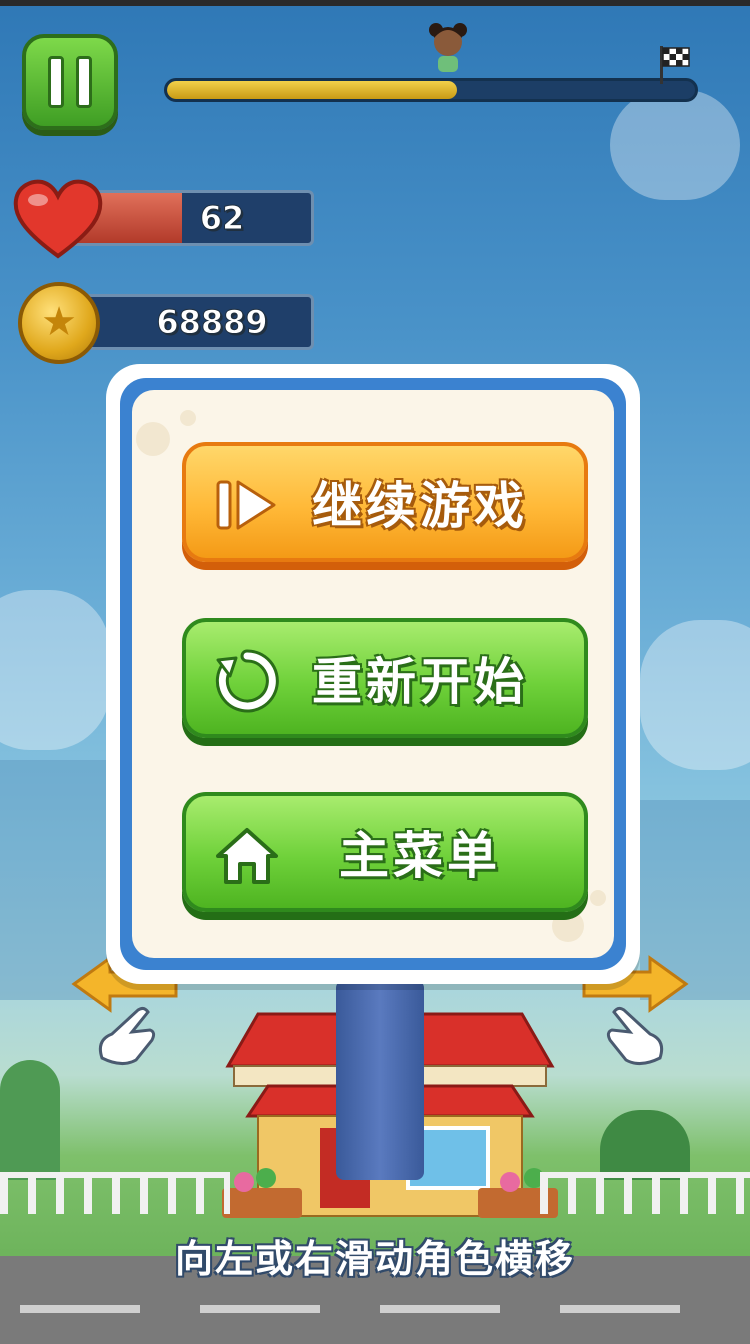  What do you see at coordinates (59, 323) in the screenshot?
I see `coin-icon: ★` at bounding box center [59, 323].